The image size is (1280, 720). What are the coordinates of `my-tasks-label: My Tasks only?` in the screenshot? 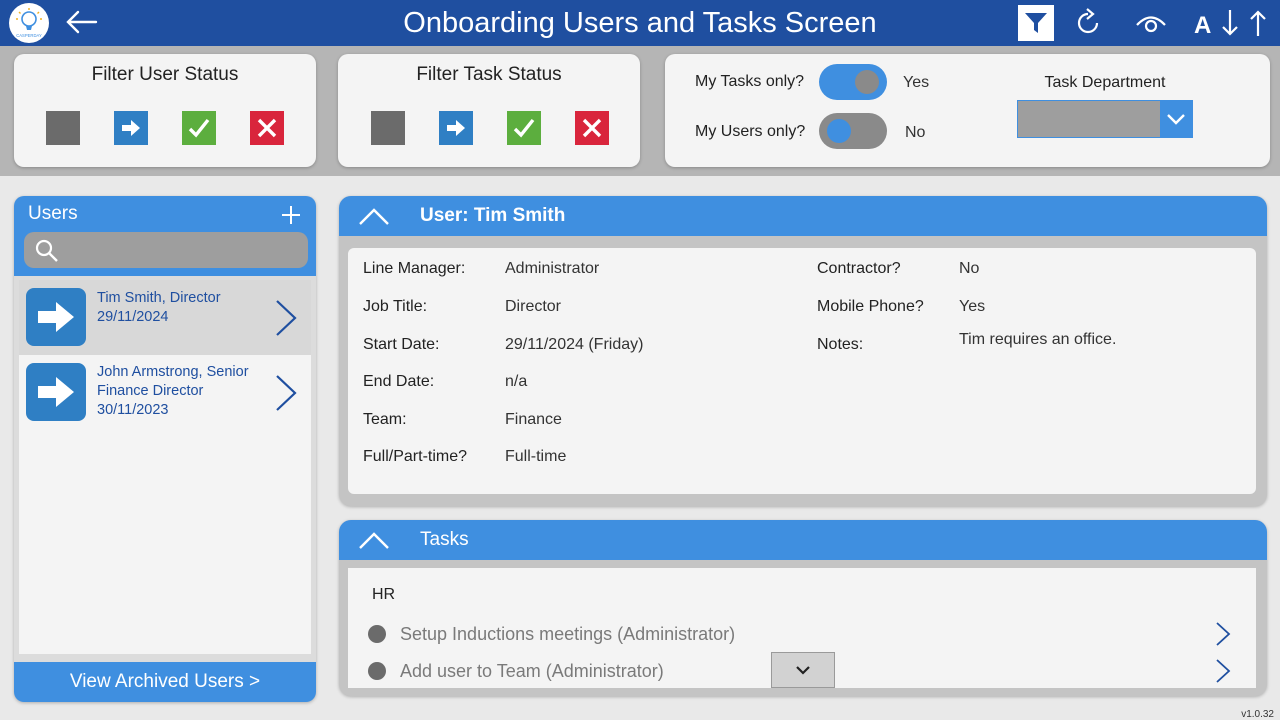 It's located at (750, 81).